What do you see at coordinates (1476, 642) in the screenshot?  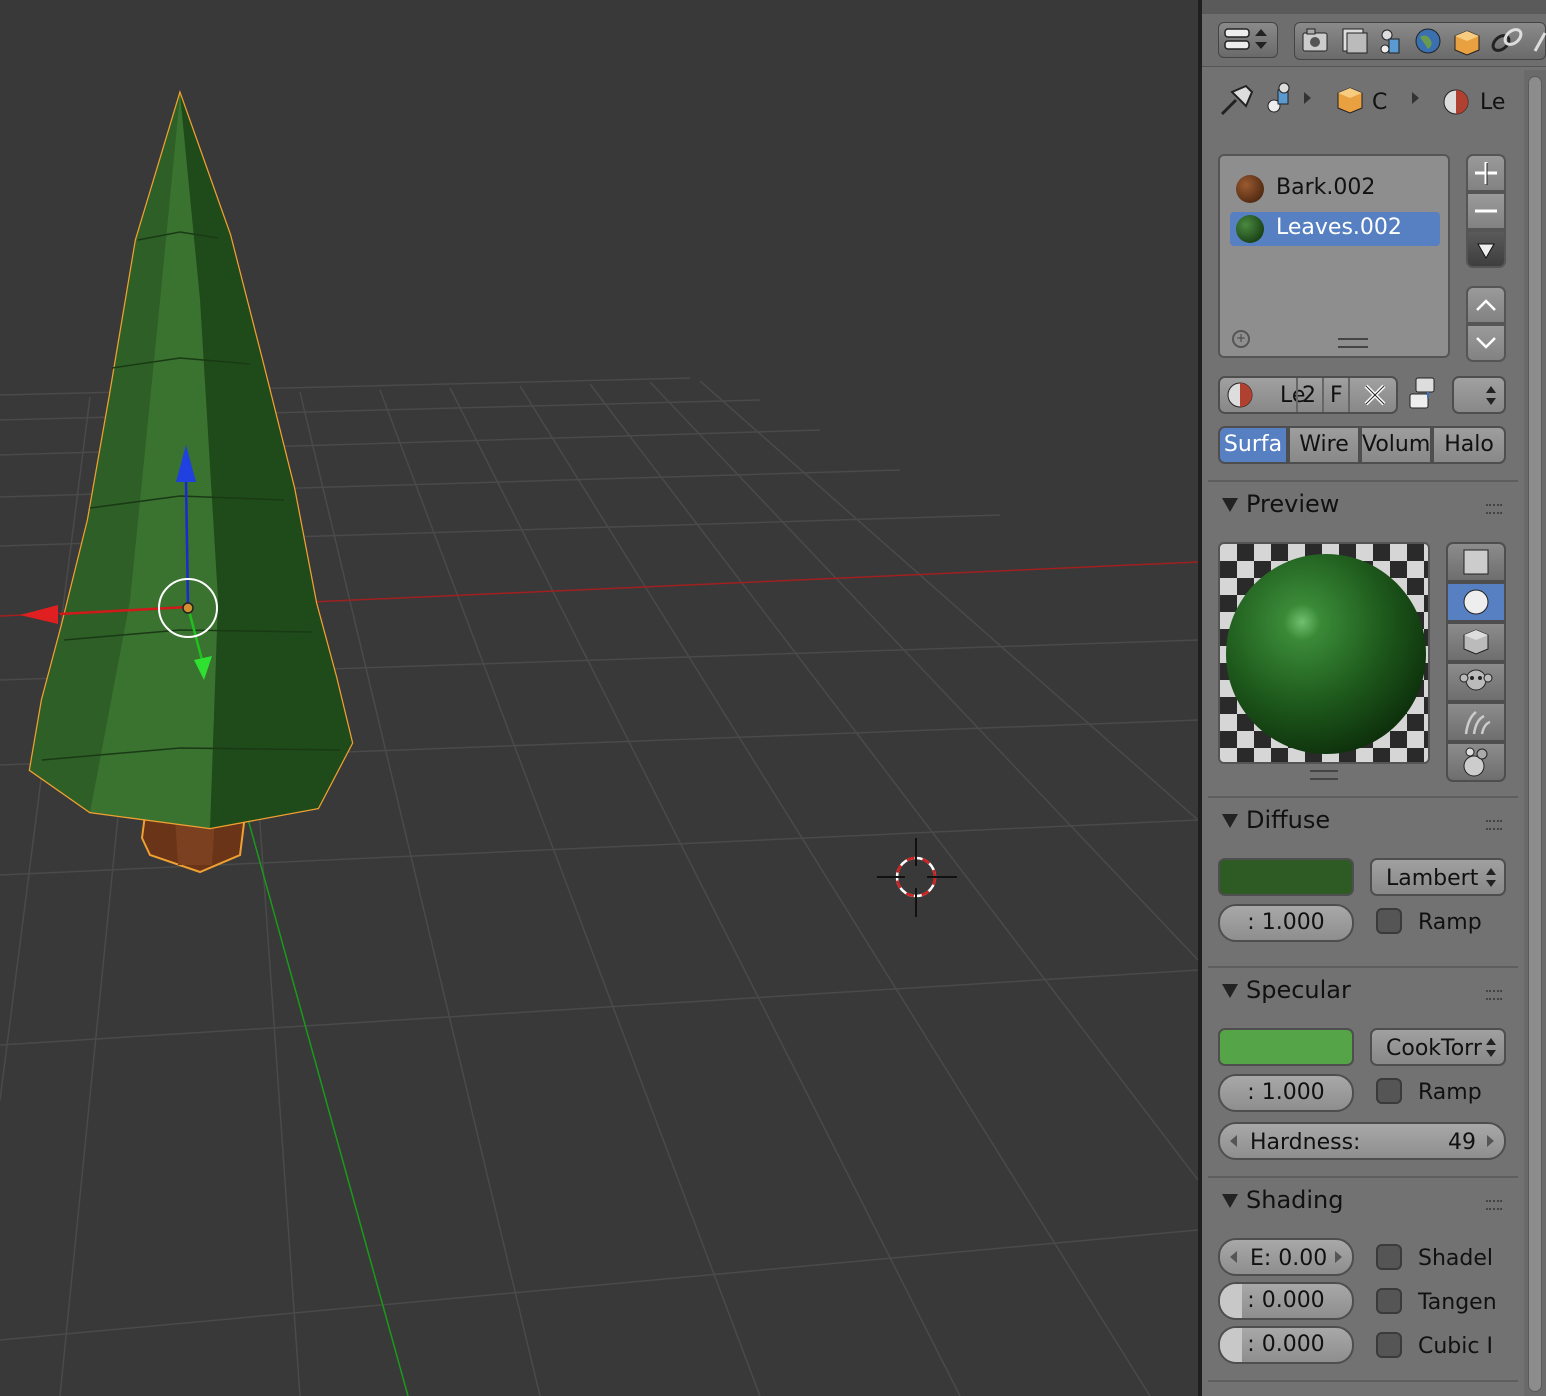 I see `preview-cube-button` at bounding box center [1476, 642].